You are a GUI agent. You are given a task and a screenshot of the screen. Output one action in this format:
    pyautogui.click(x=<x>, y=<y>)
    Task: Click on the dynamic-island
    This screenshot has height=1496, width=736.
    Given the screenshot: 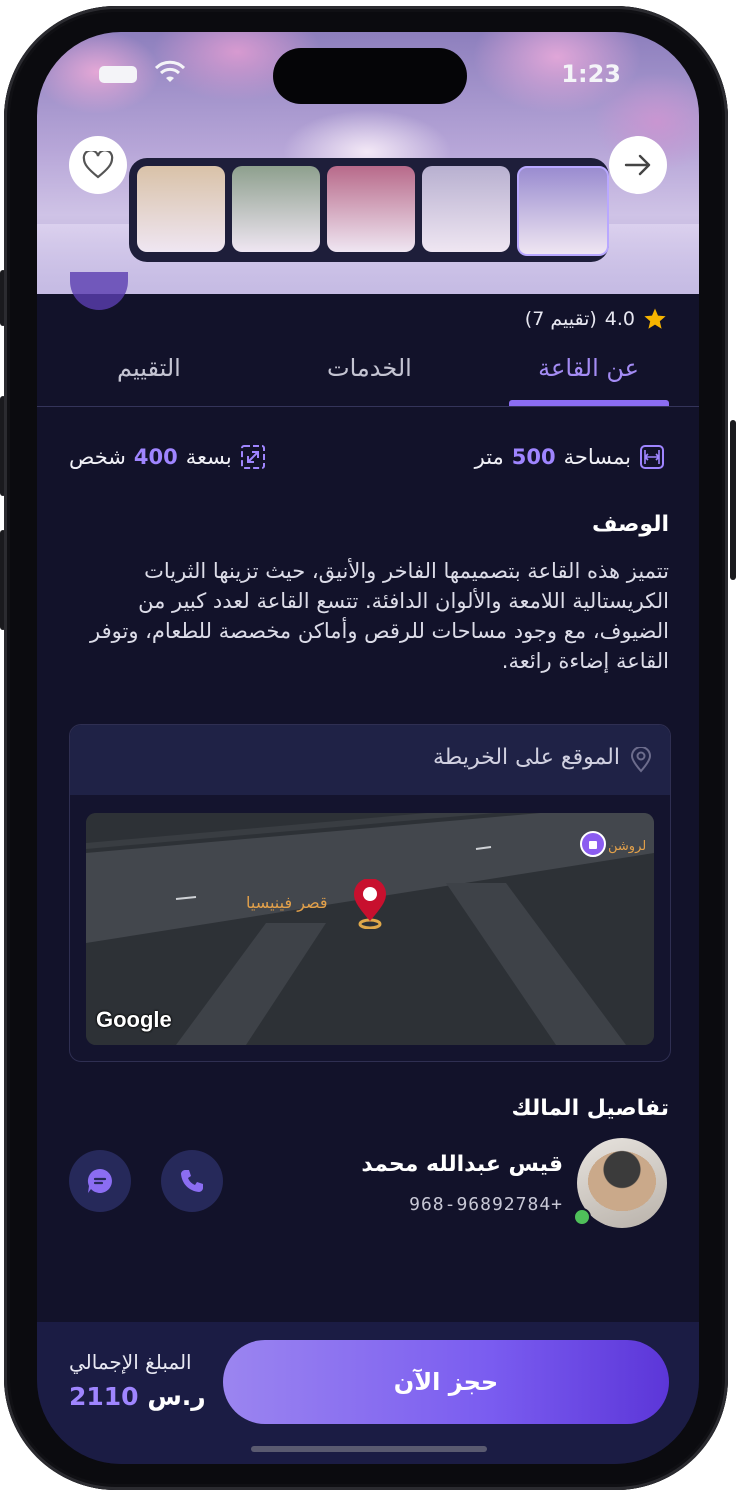 What is the action you would take?
    pyautogui.click(x=370, y=76)
    